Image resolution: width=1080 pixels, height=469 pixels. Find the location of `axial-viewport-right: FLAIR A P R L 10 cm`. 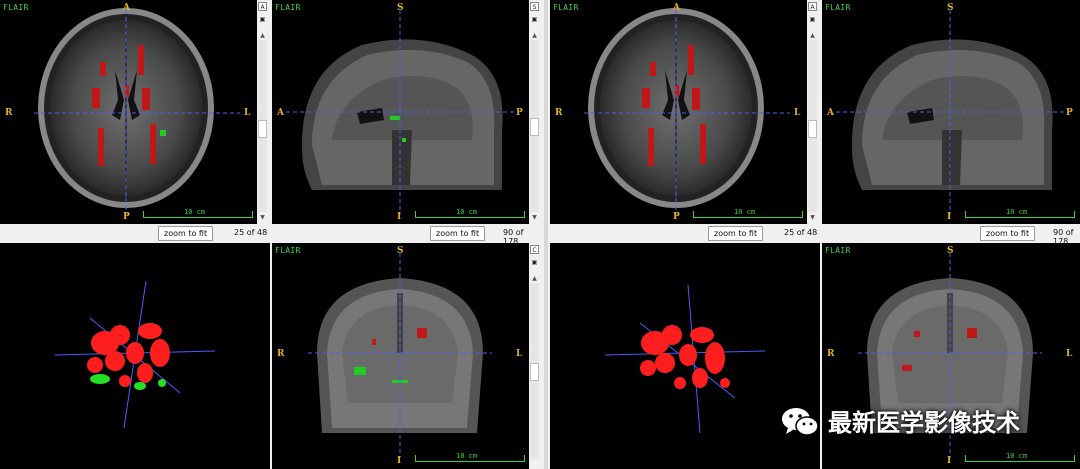

axial-viewport-right: FLAIR A P R L 10 cm is located at coordinates (678, 112).